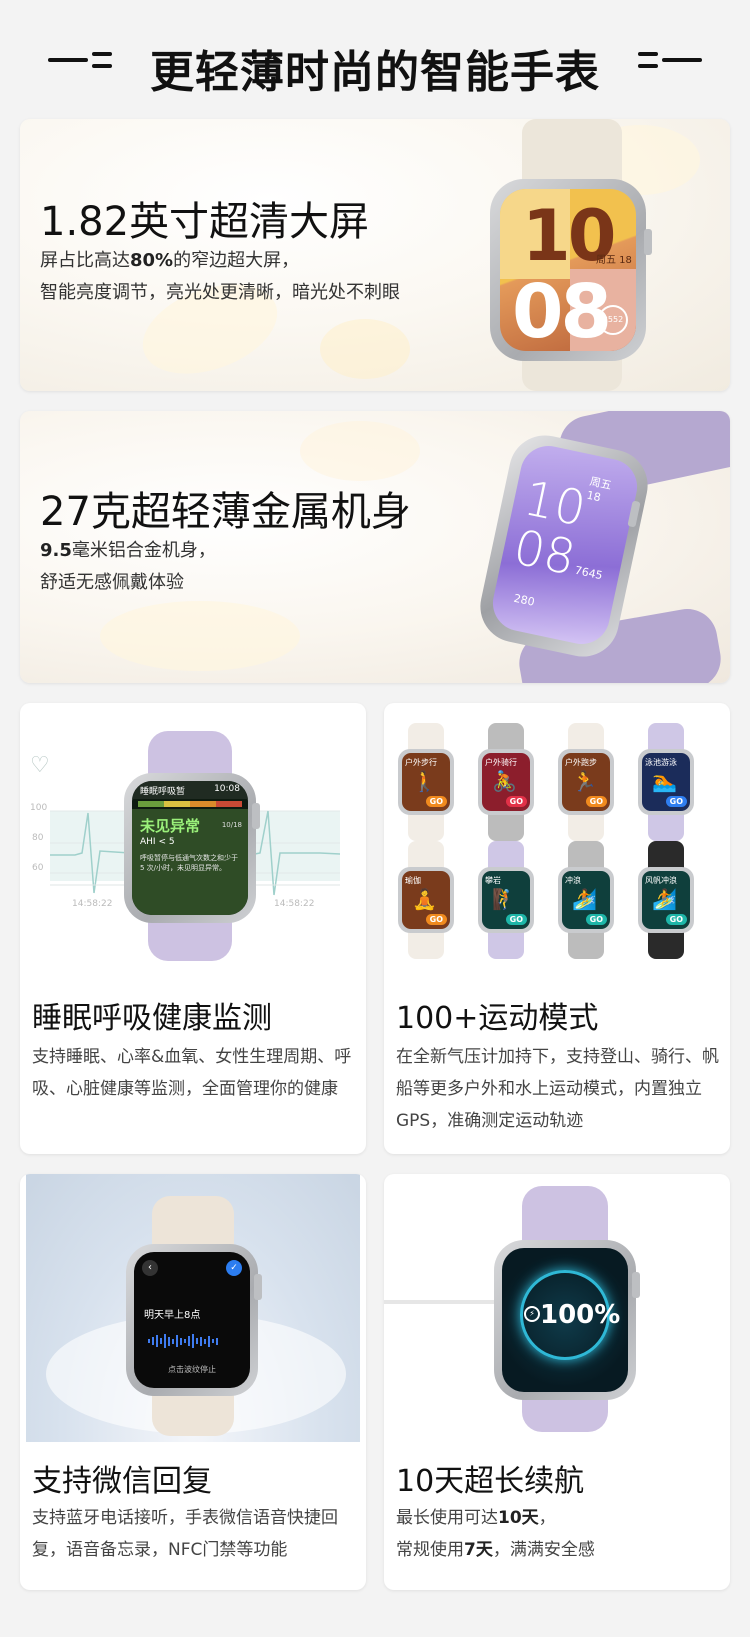  What do you see at coordinates (172, 1315) in the screenshot?
I see `voice-text: 明天早上8点` at bounding box center [172, 1315].